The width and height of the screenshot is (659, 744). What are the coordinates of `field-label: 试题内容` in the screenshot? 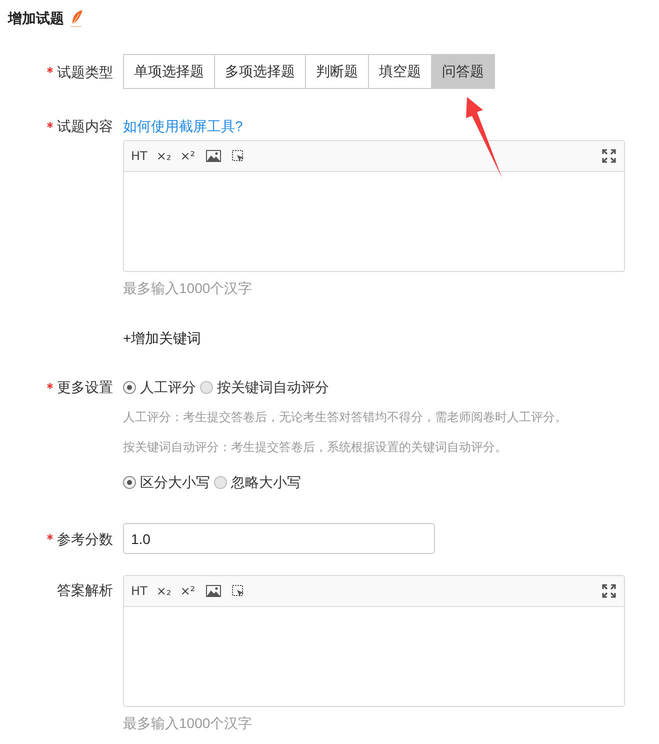 It's located at (85, 126).